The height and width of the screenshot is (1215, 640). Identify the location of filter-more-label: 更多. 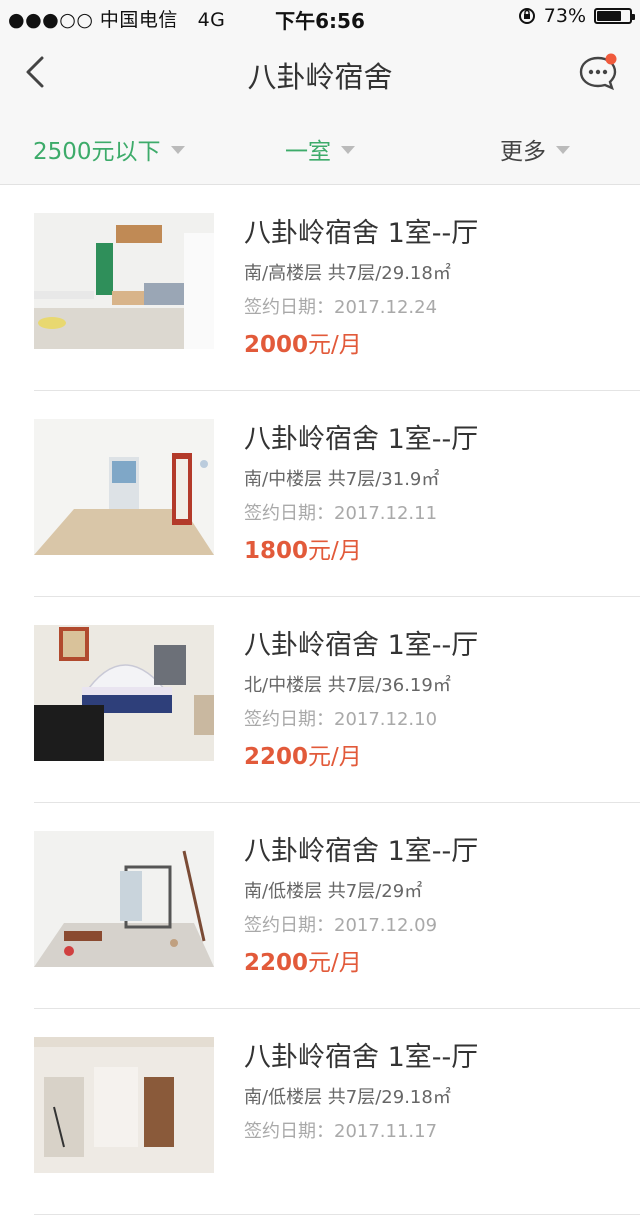
(523, 152).